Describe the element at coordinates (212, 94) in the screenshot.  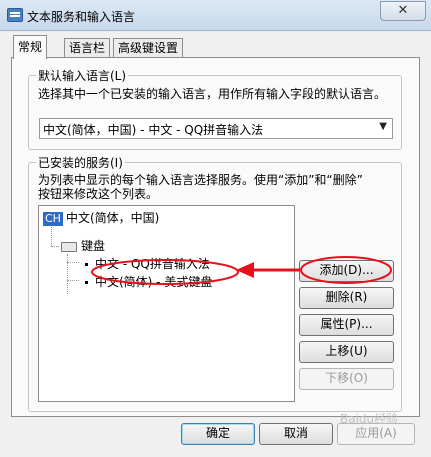
I see `default-language-description: 选择其中一个已安装的输入语言，用作所有输入字段的默认语言。` at that location.